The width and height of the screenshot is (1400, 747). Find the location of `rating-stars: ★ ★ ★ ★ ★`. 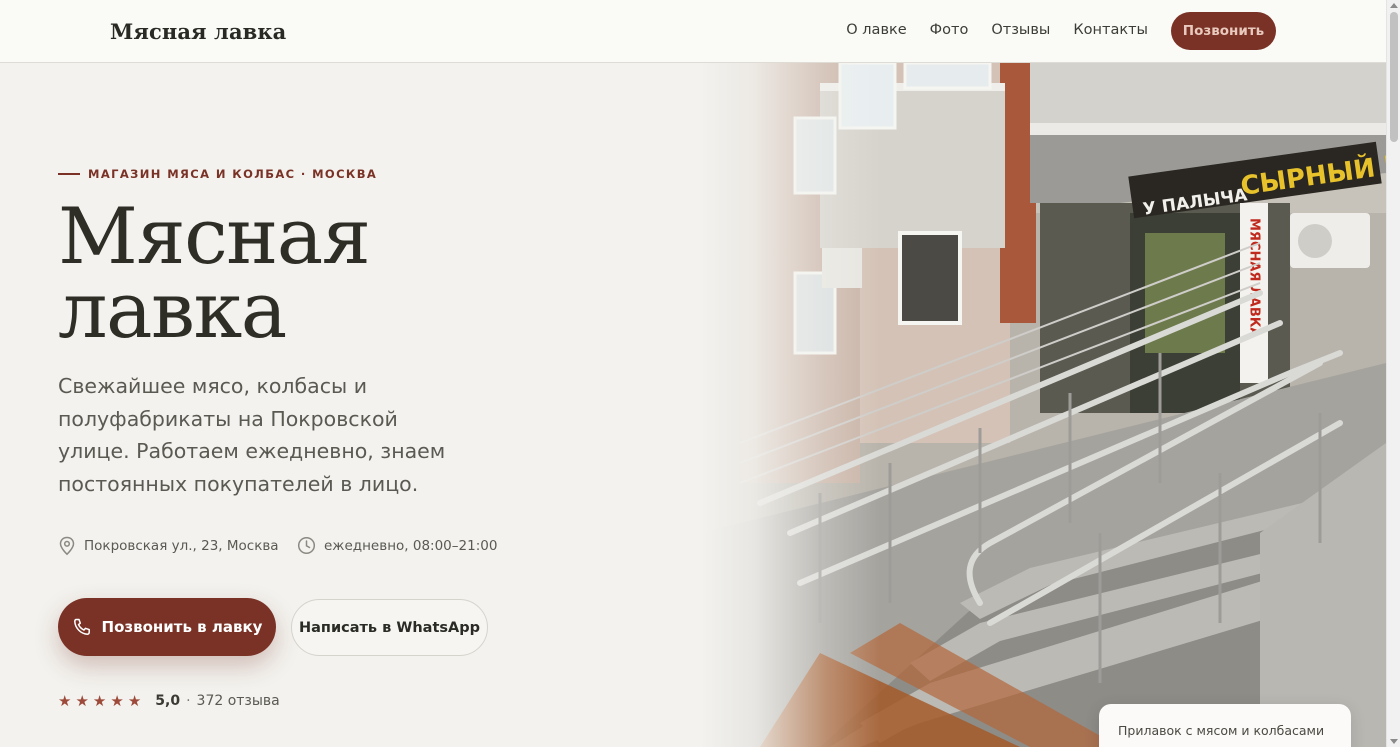

rating-stars: ★ ★ ★ ★ ★ is located at coordinates (99, 701).